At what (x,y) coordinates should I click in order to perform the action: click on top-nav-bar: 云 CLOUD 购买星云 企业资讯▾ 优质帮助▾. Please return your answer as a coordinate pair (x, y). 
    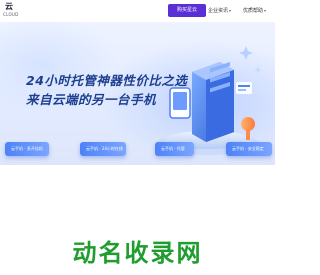
    Looking at the image, I should click on (137, 11).